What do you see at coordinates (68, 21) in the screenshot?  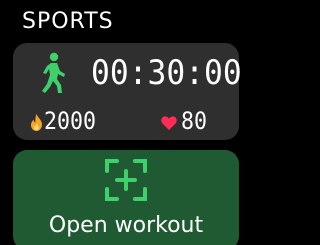 I see `page-title: SPORTS` at bounding box center [68, 21].